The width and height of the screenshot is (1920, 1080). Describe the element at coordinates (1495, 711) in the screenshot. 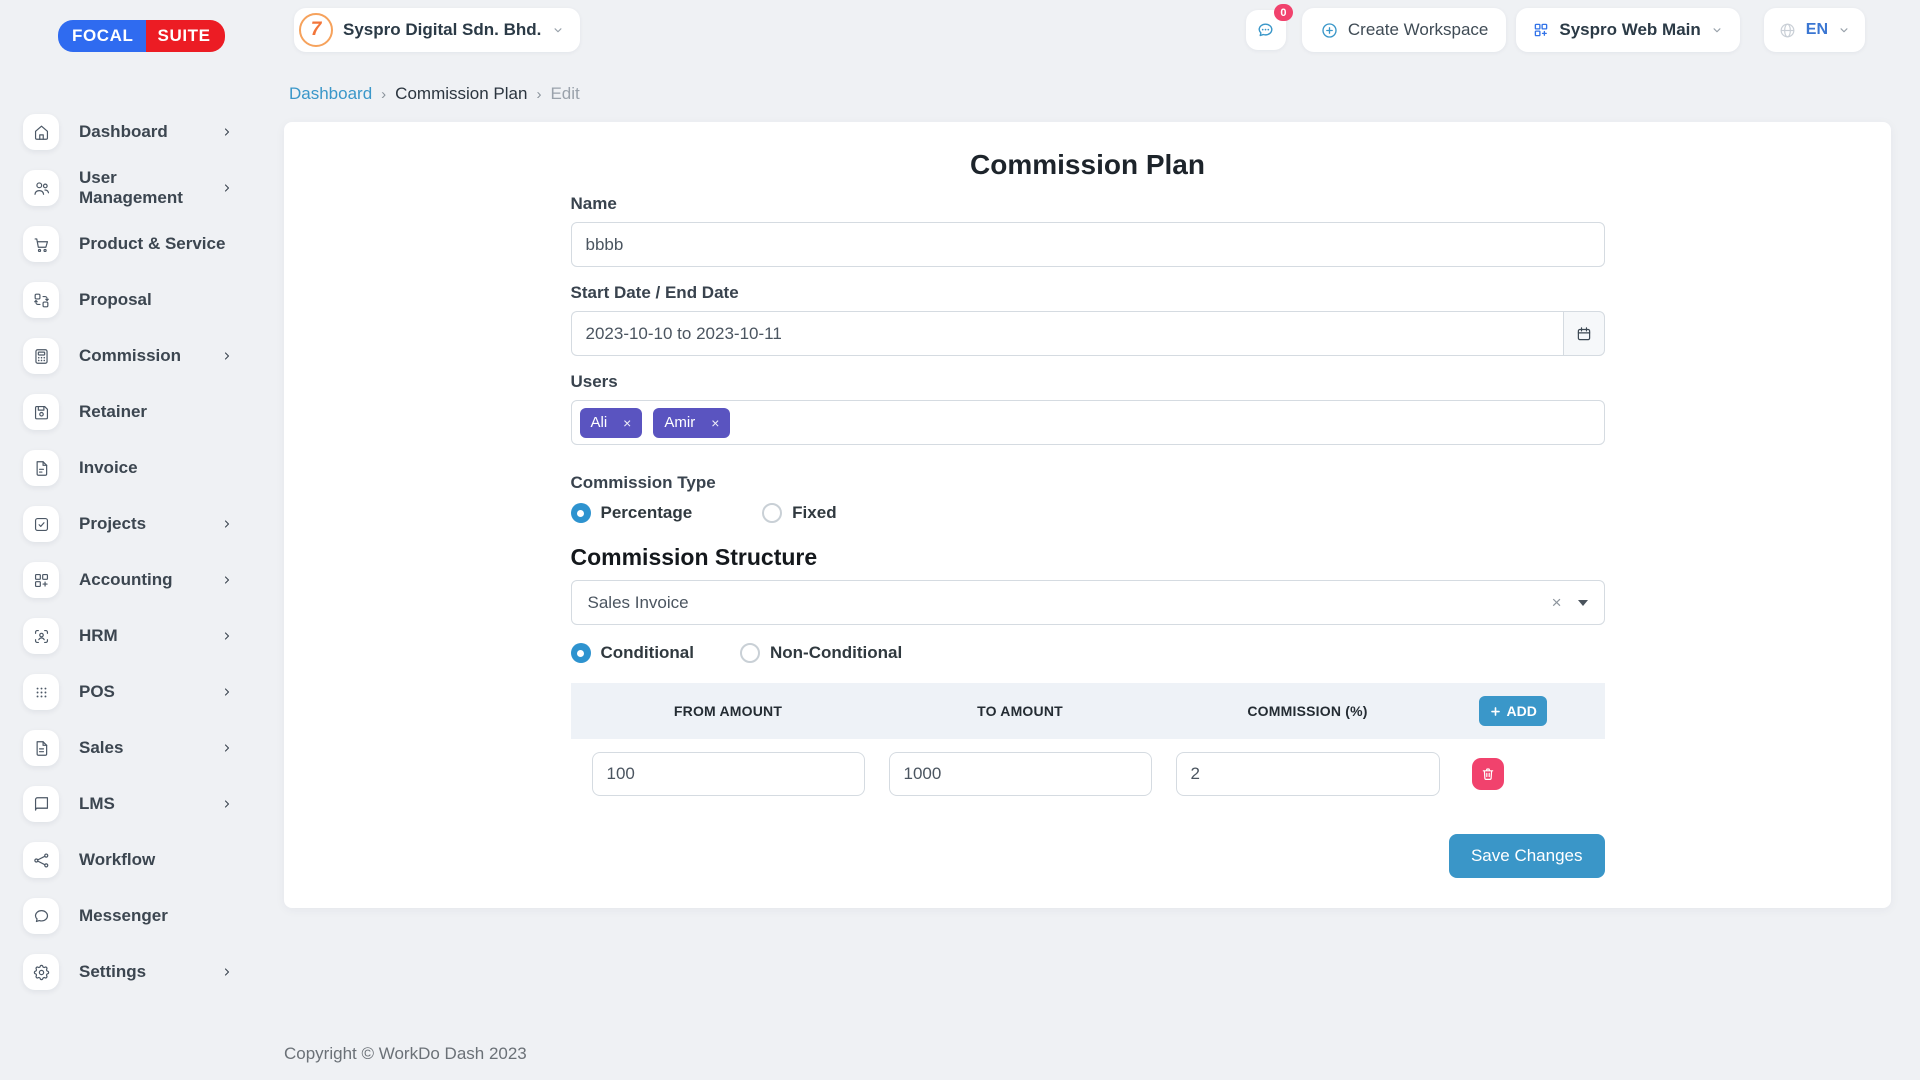

I see `plus-icon` at that location.